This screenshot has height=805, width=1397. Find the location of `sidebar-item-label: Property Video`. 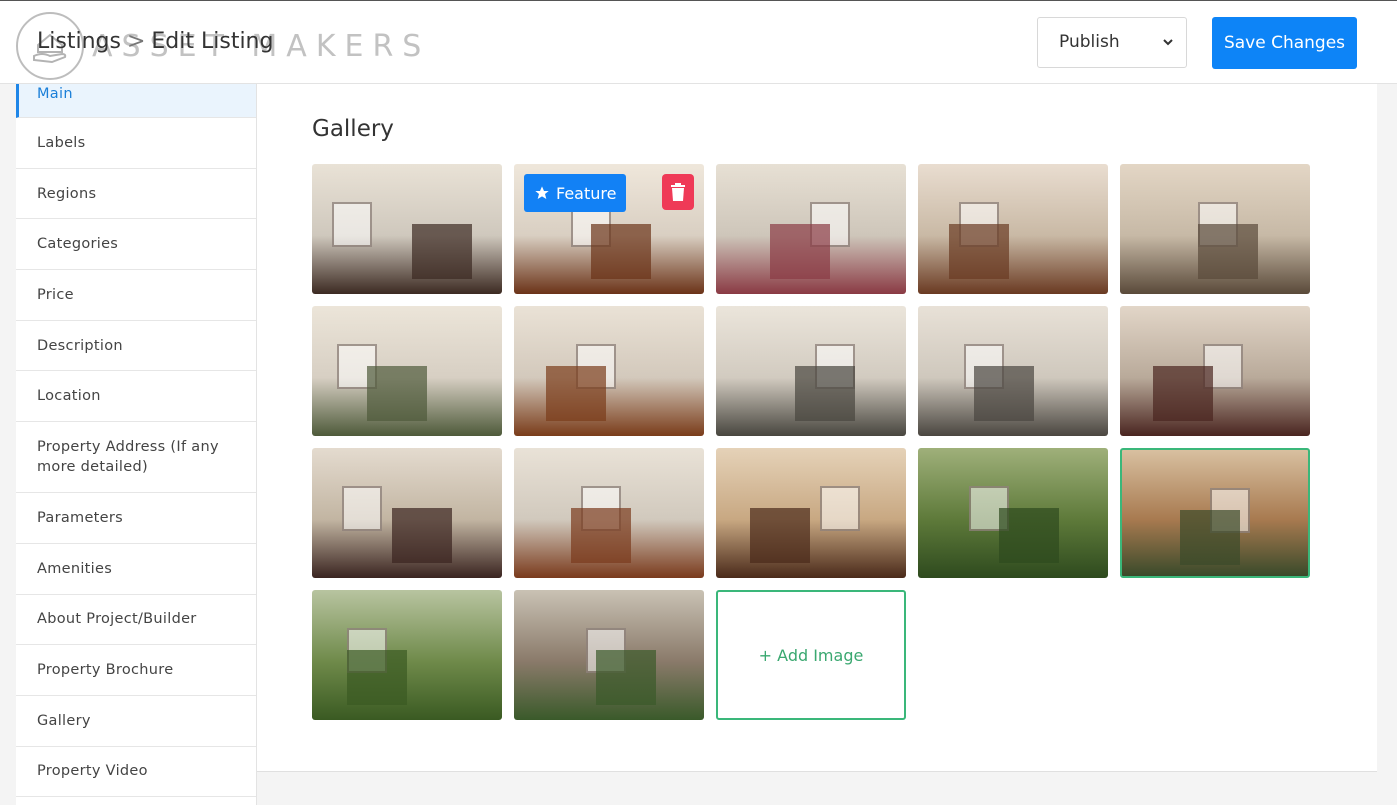

sidebar-item-label: Property Video is located at coordinates (92, 771).